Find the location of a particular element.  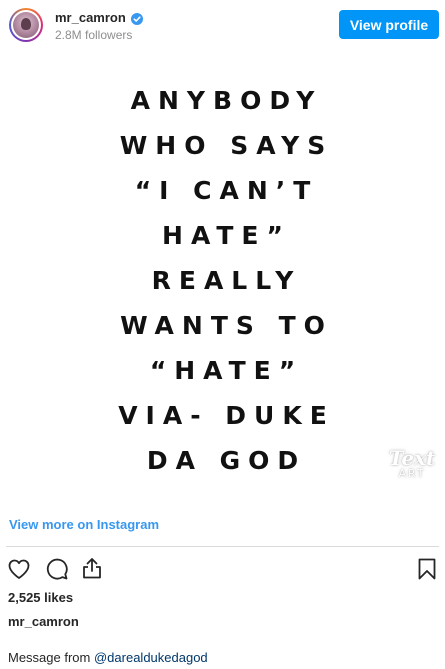

post-text-line: HATE” is located at coordinates (226, 235).